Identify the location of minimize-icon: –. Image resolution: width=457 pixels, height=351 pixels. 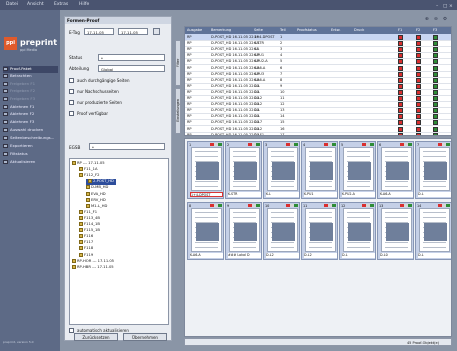
(437, 6).